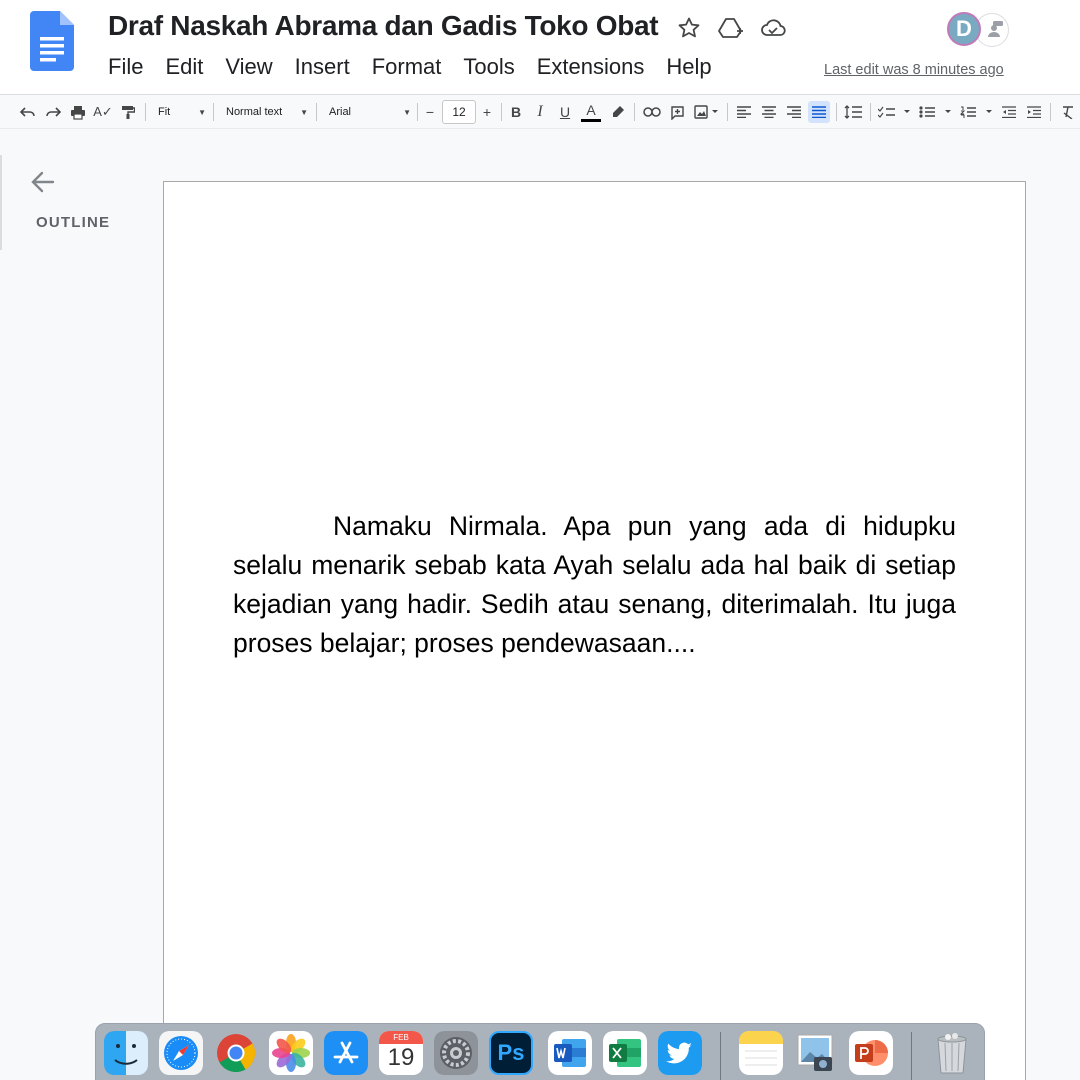  What do you see at coordinates (1009, 112) in the screenshot?
I see `decrease-indent-icon` at bounding box center [1009, 112].